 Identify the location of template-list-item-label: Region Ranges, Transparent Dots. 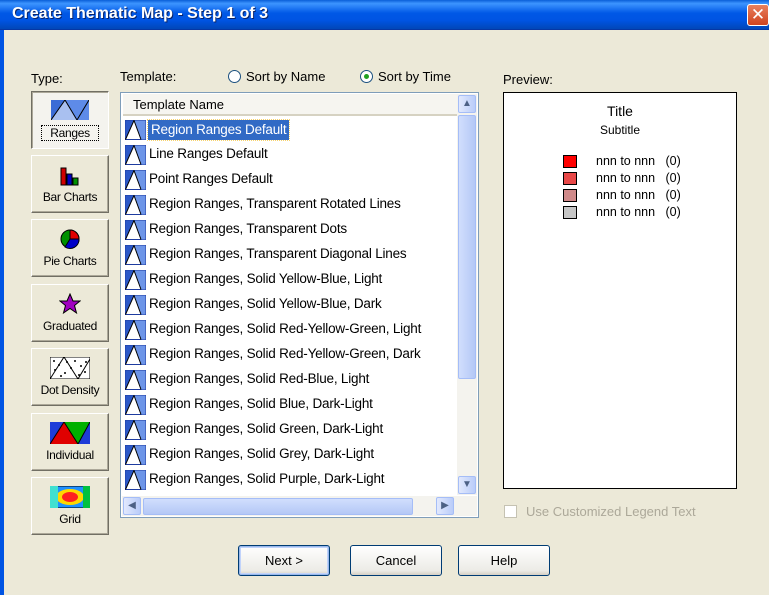
(248, 228).